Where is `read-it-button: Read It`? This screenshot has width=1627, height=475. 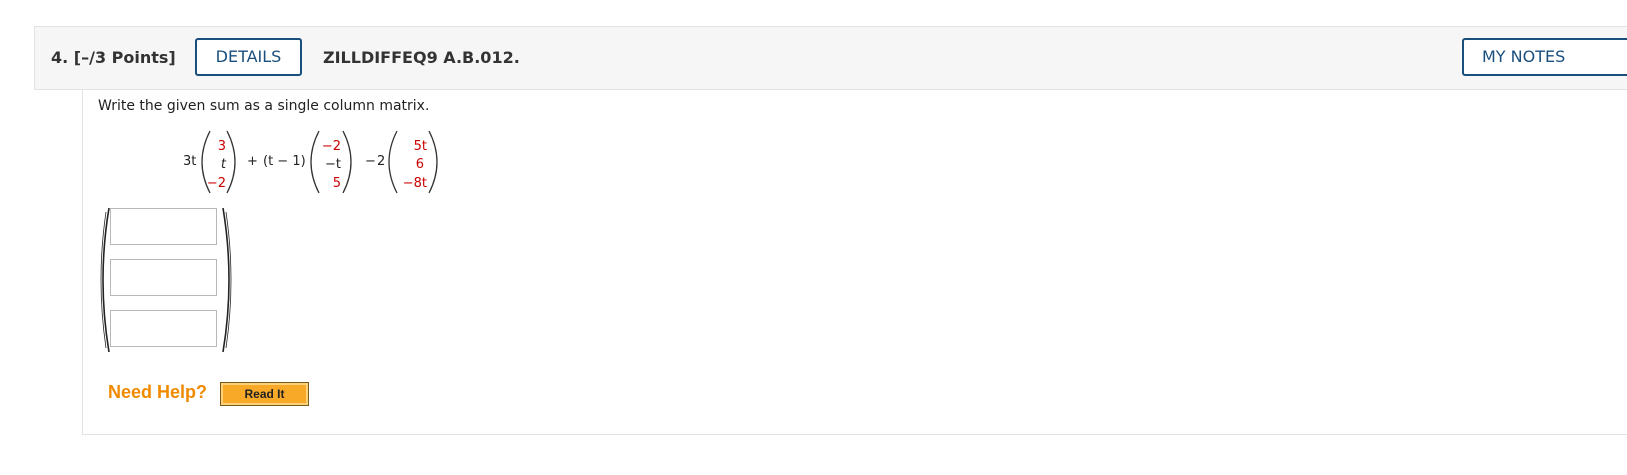 read-it-button: Read It is located at coordinates (264, 394).